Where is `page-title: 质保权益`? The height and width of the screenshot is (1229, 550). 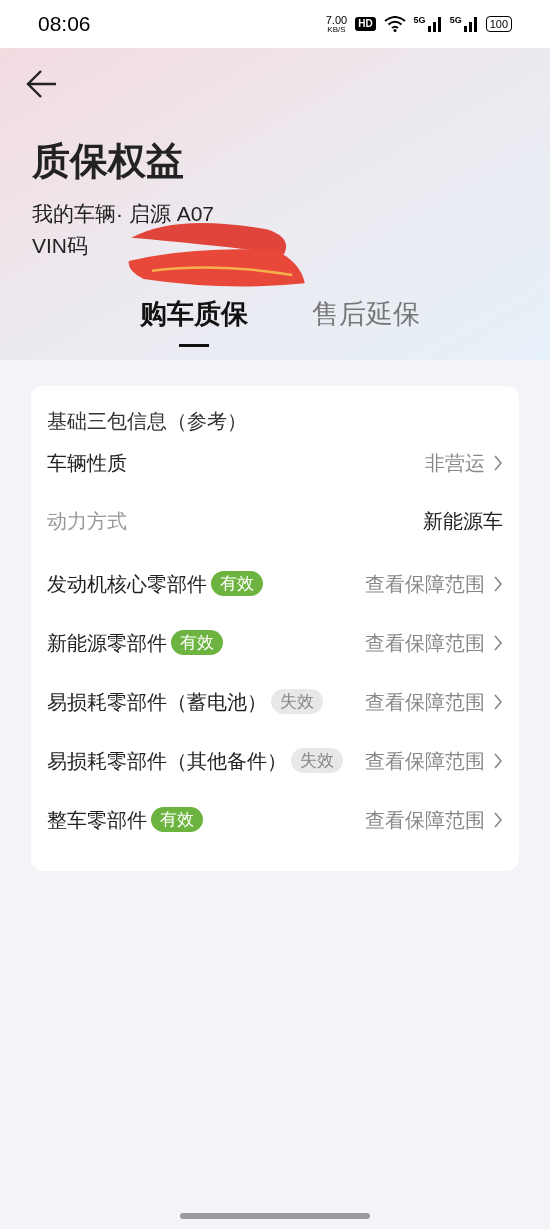
page-title: 质保权益 is located at coordinates (108, 161).